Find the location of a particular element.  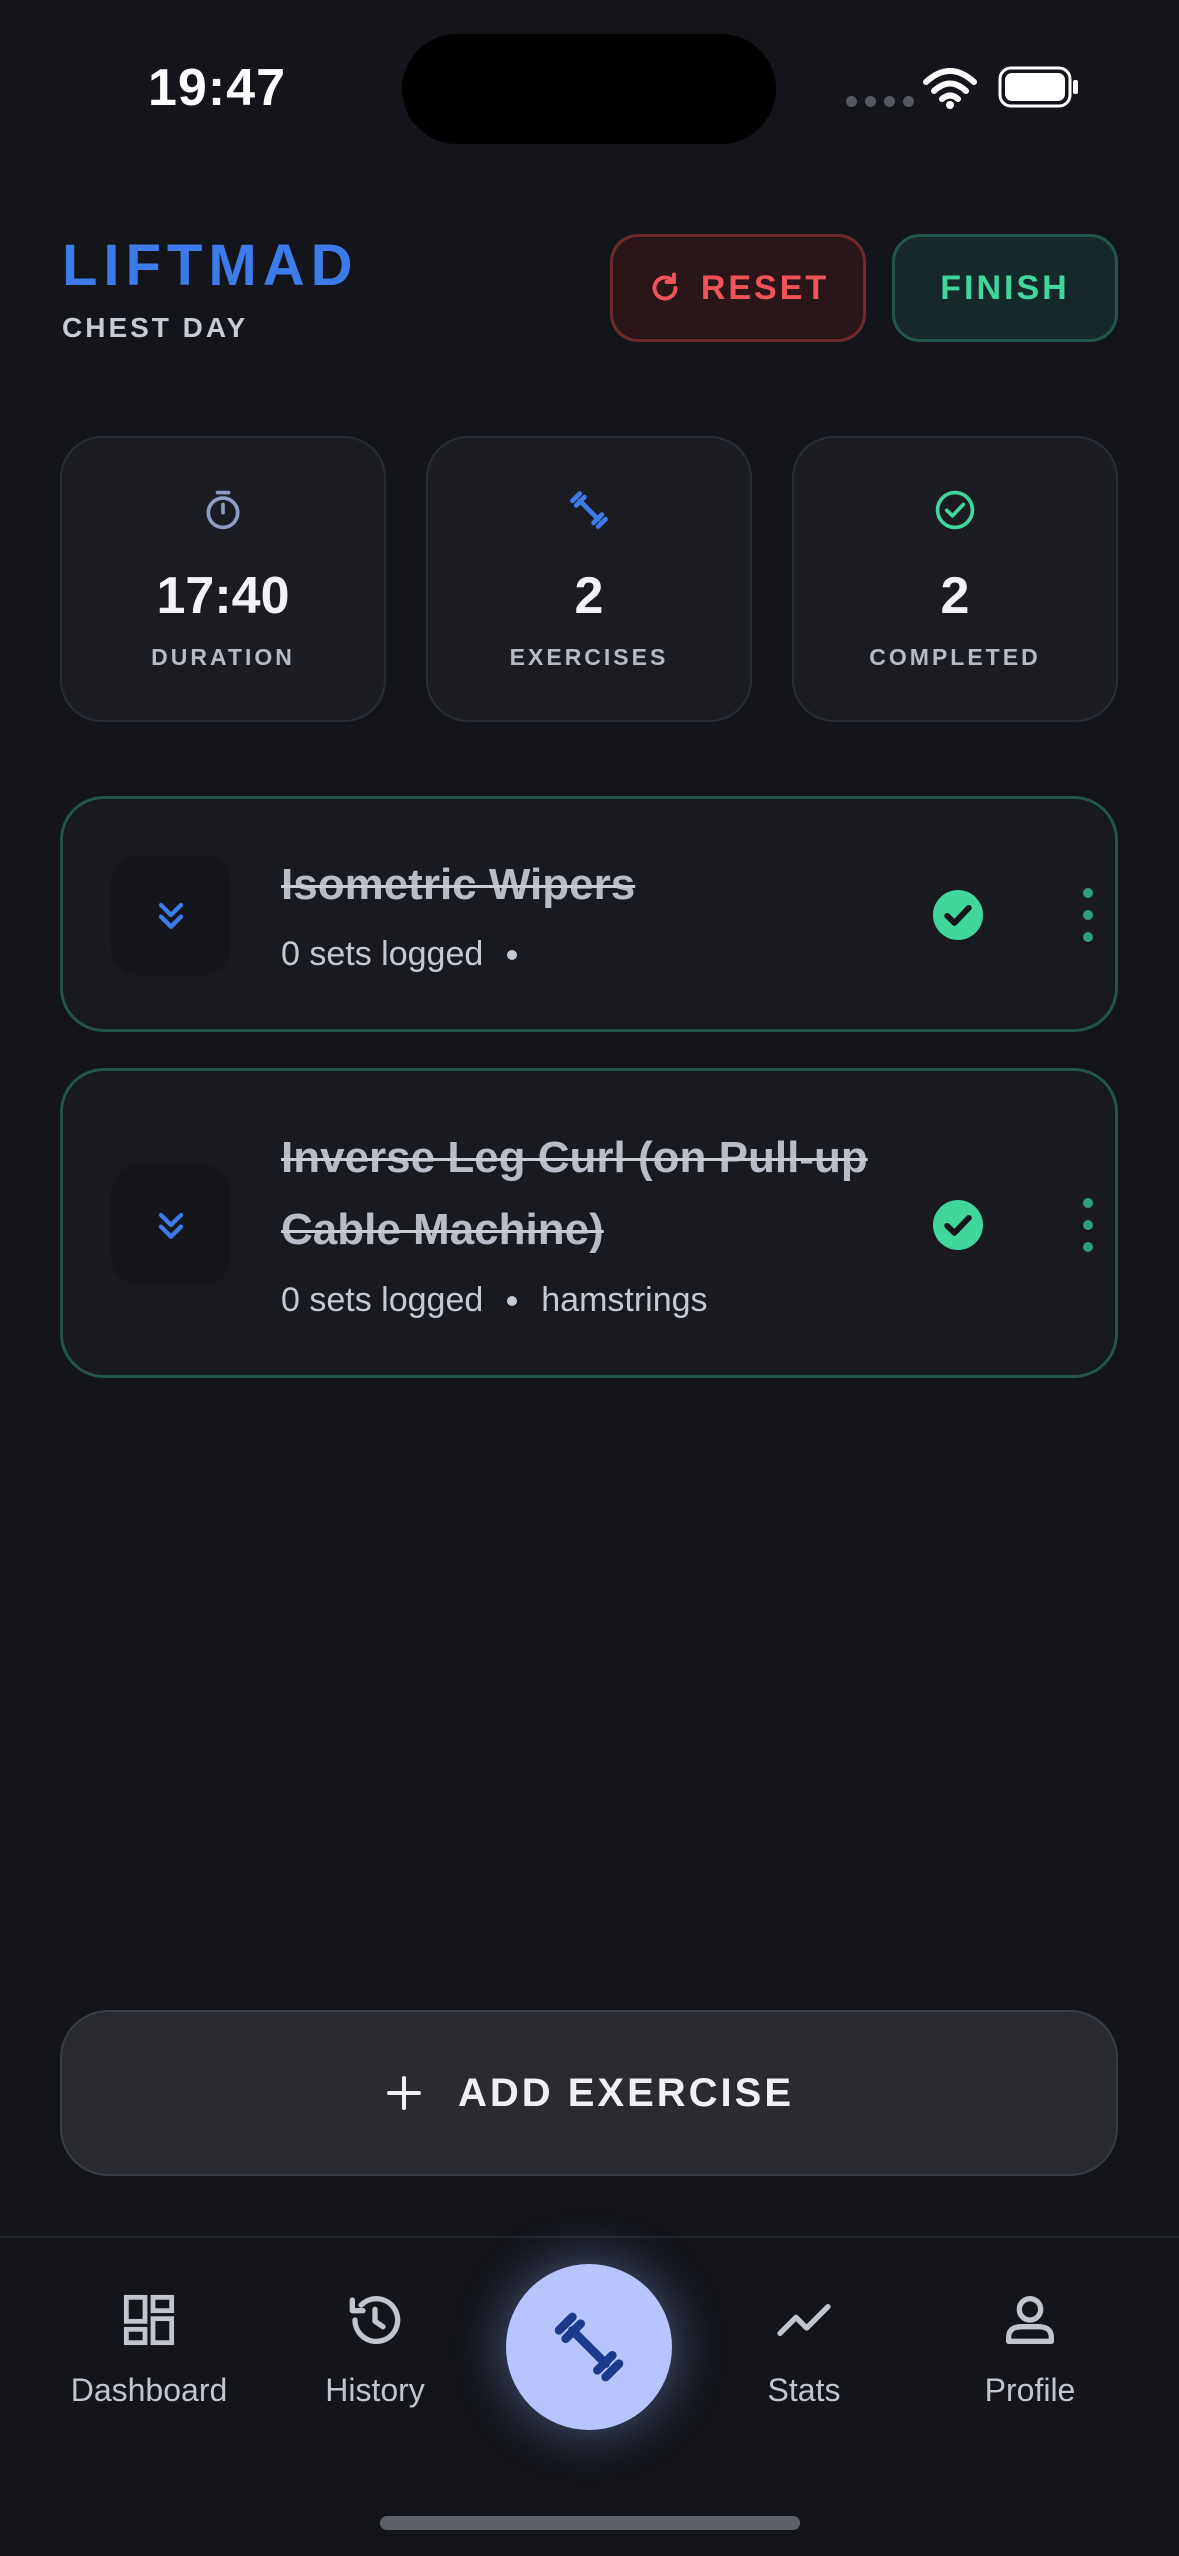

nav-item-history: History is located at coordinates (375, 2348).